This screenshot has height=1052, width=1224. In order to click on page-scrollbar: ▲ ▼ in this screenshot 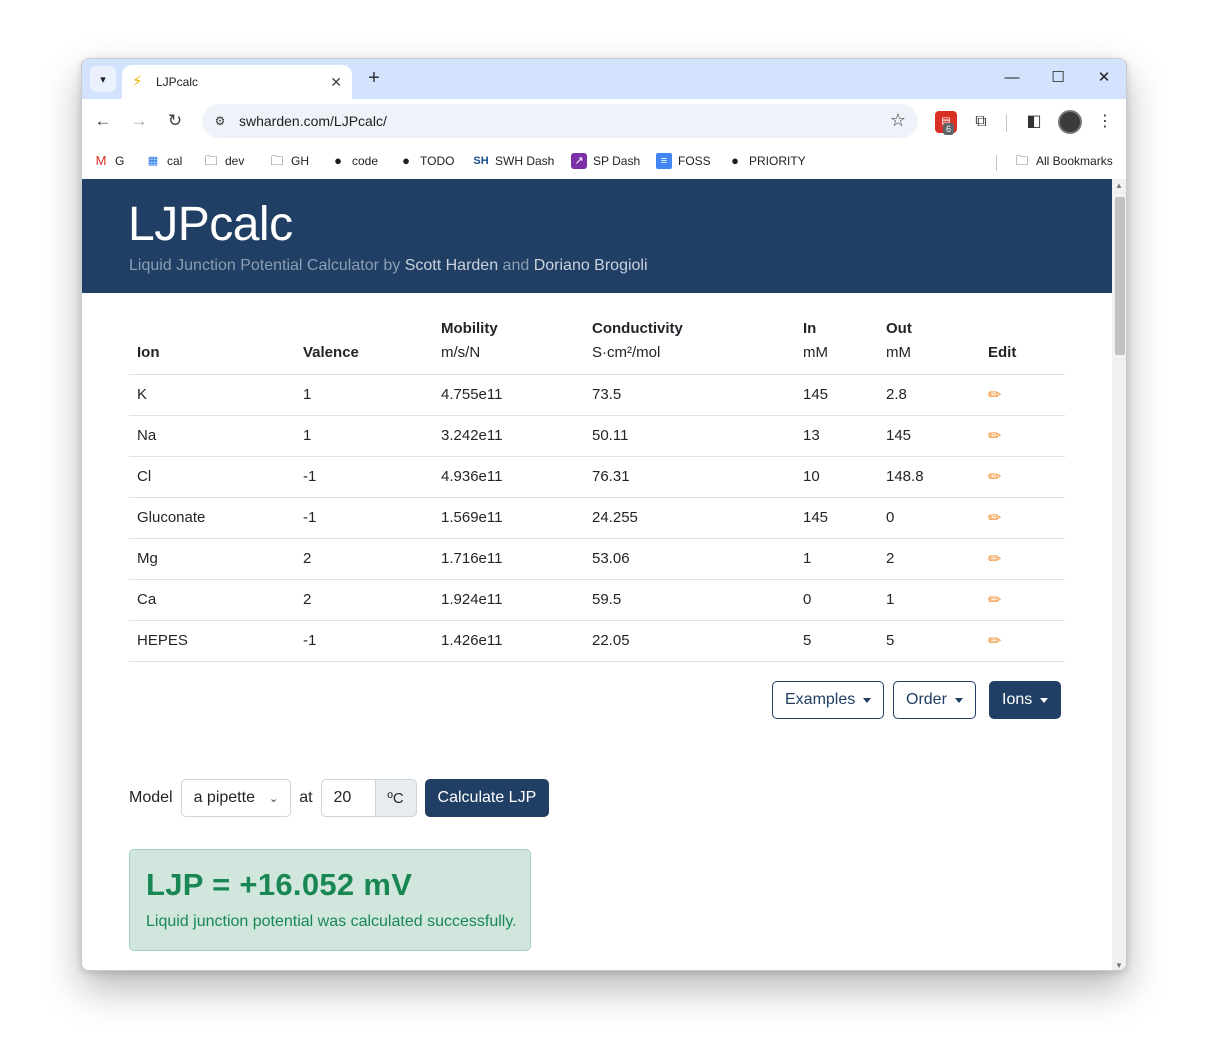, I will do `click(1119, 574)`.